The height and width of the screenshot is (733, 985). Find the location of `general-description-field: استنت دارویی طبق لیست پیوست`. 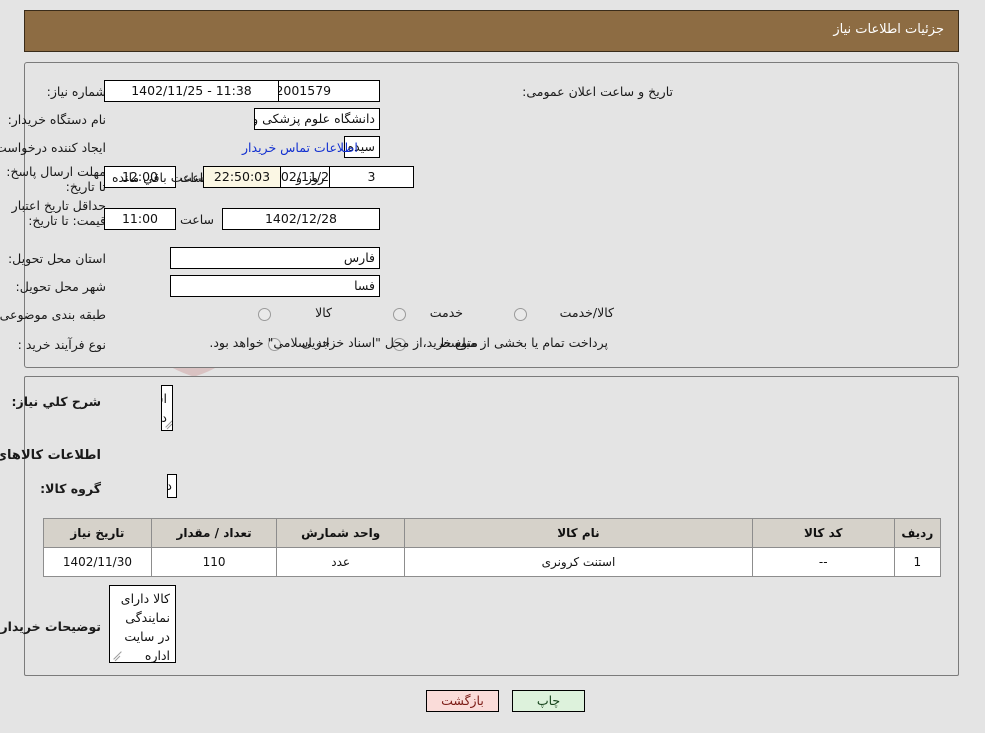

general-description-field: استنت دارویی طبق لیست پیوست is located at coordinates (168, 408).